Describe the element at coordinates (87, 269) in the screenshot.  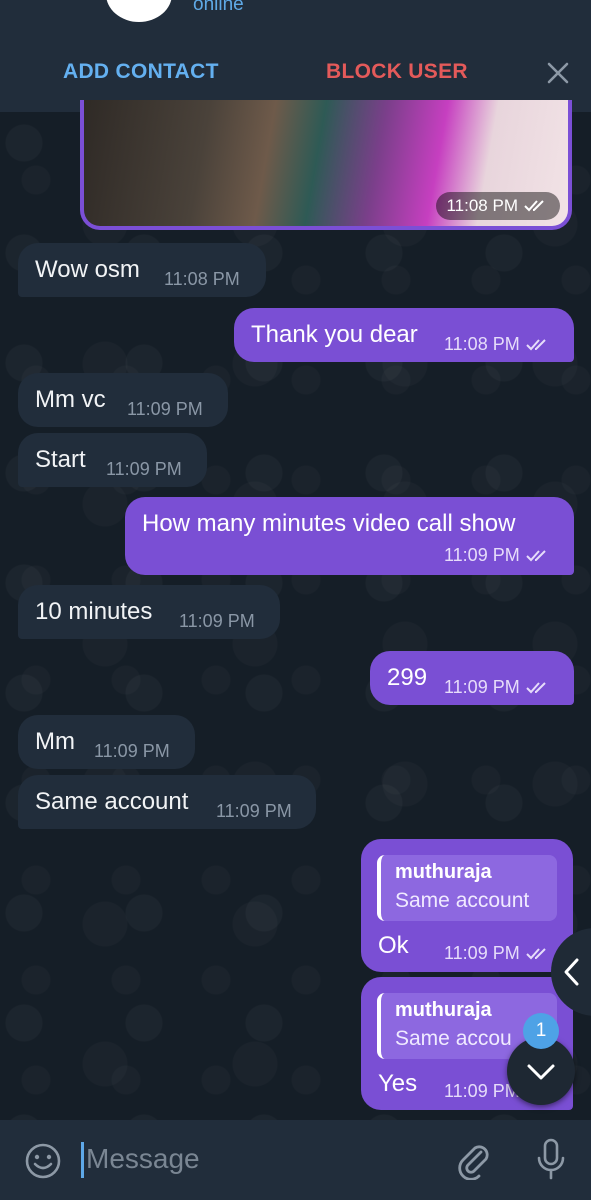
I see `message-text: Wow osm` at that location.